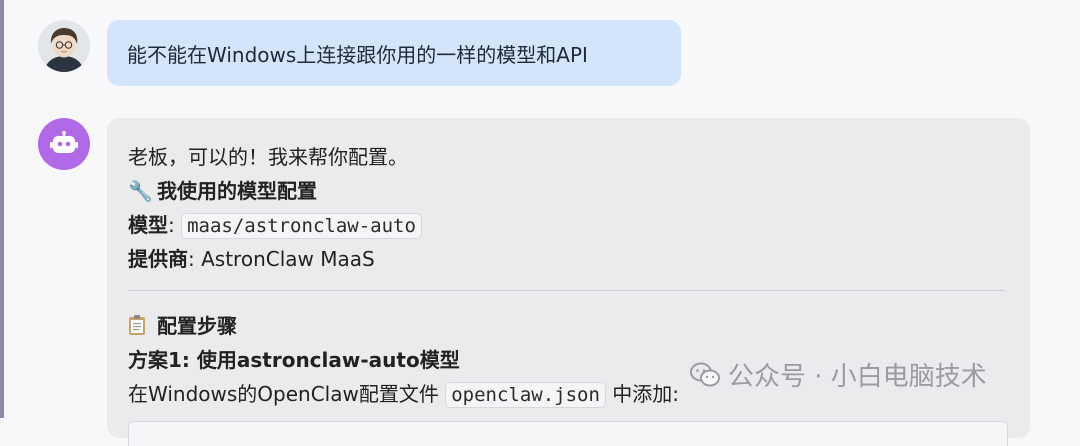 The height and width of the screenshot is (446, 1080). I want to click on watermark: 公众号 · 小白电脑技术, so click(838, 374).